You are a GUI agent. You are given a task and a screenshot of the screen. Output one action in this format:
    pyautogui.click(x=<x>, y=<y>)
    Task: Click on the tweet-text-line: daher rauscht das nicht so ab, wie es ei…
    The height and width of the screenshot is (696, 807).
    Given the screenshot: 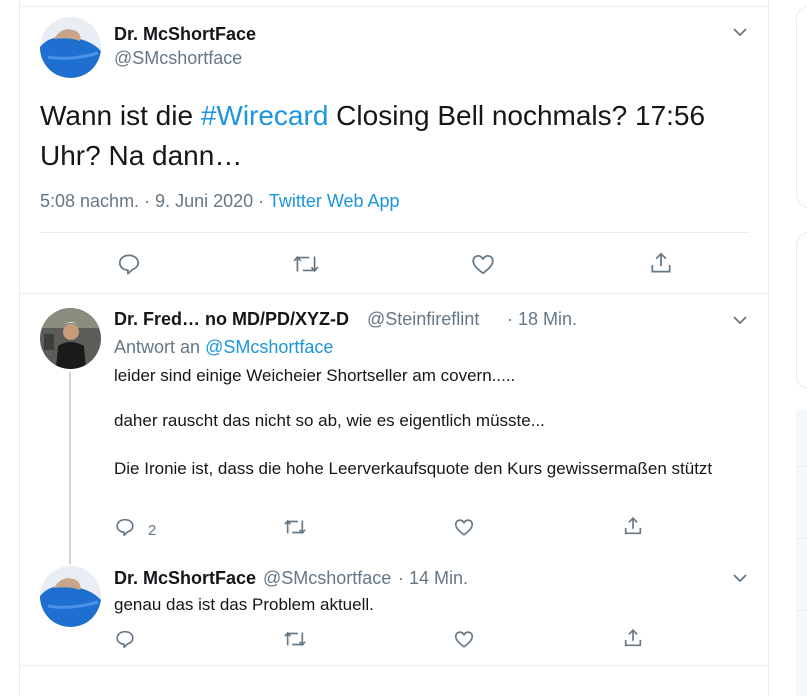 What is the action you would take?
    pyautogui.click(x=329, y=420)
    